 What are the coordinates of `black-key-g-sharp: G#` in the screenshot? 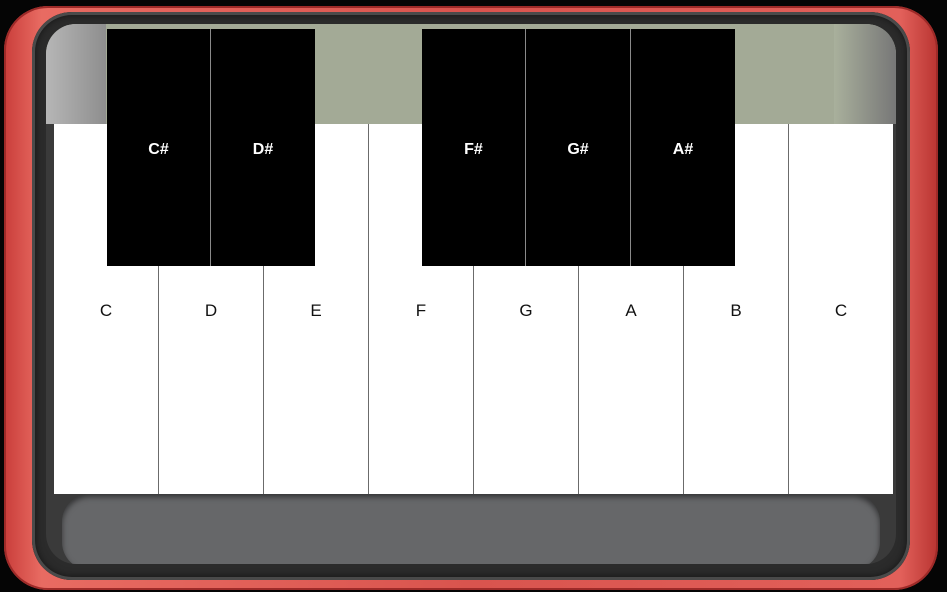 It's located at (578, 147).